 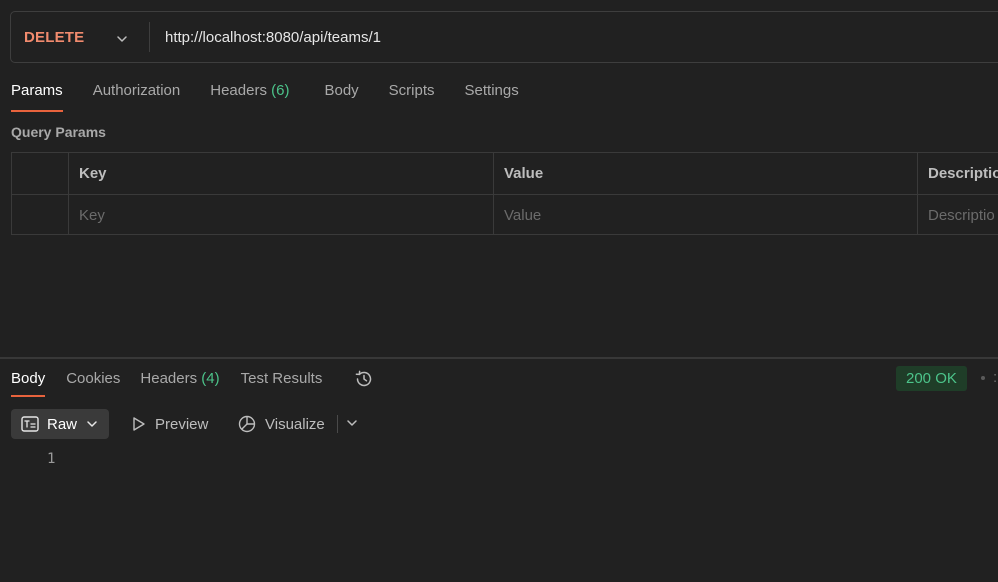 I want to click on tab-params: Params, so click(x=37, y=97).